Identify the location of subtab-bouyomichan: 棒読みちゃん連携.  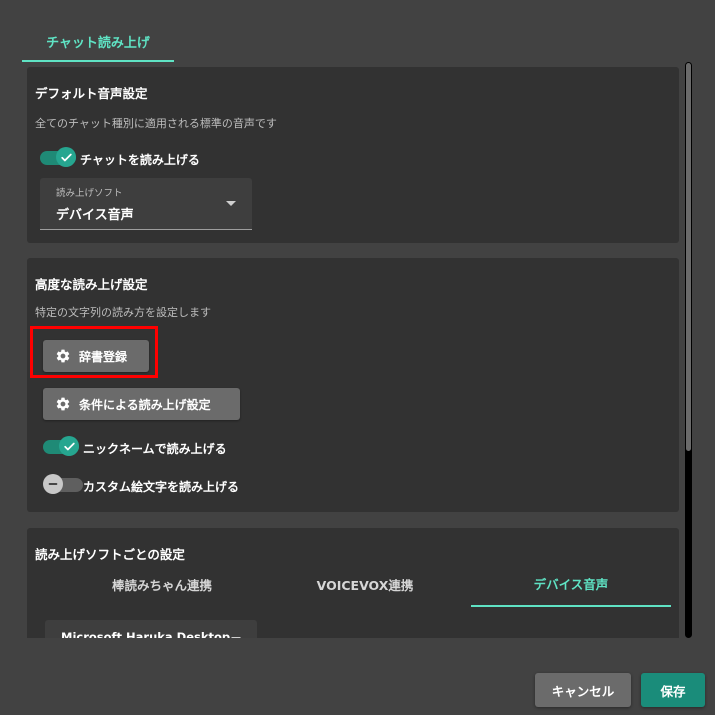
(162, 584).